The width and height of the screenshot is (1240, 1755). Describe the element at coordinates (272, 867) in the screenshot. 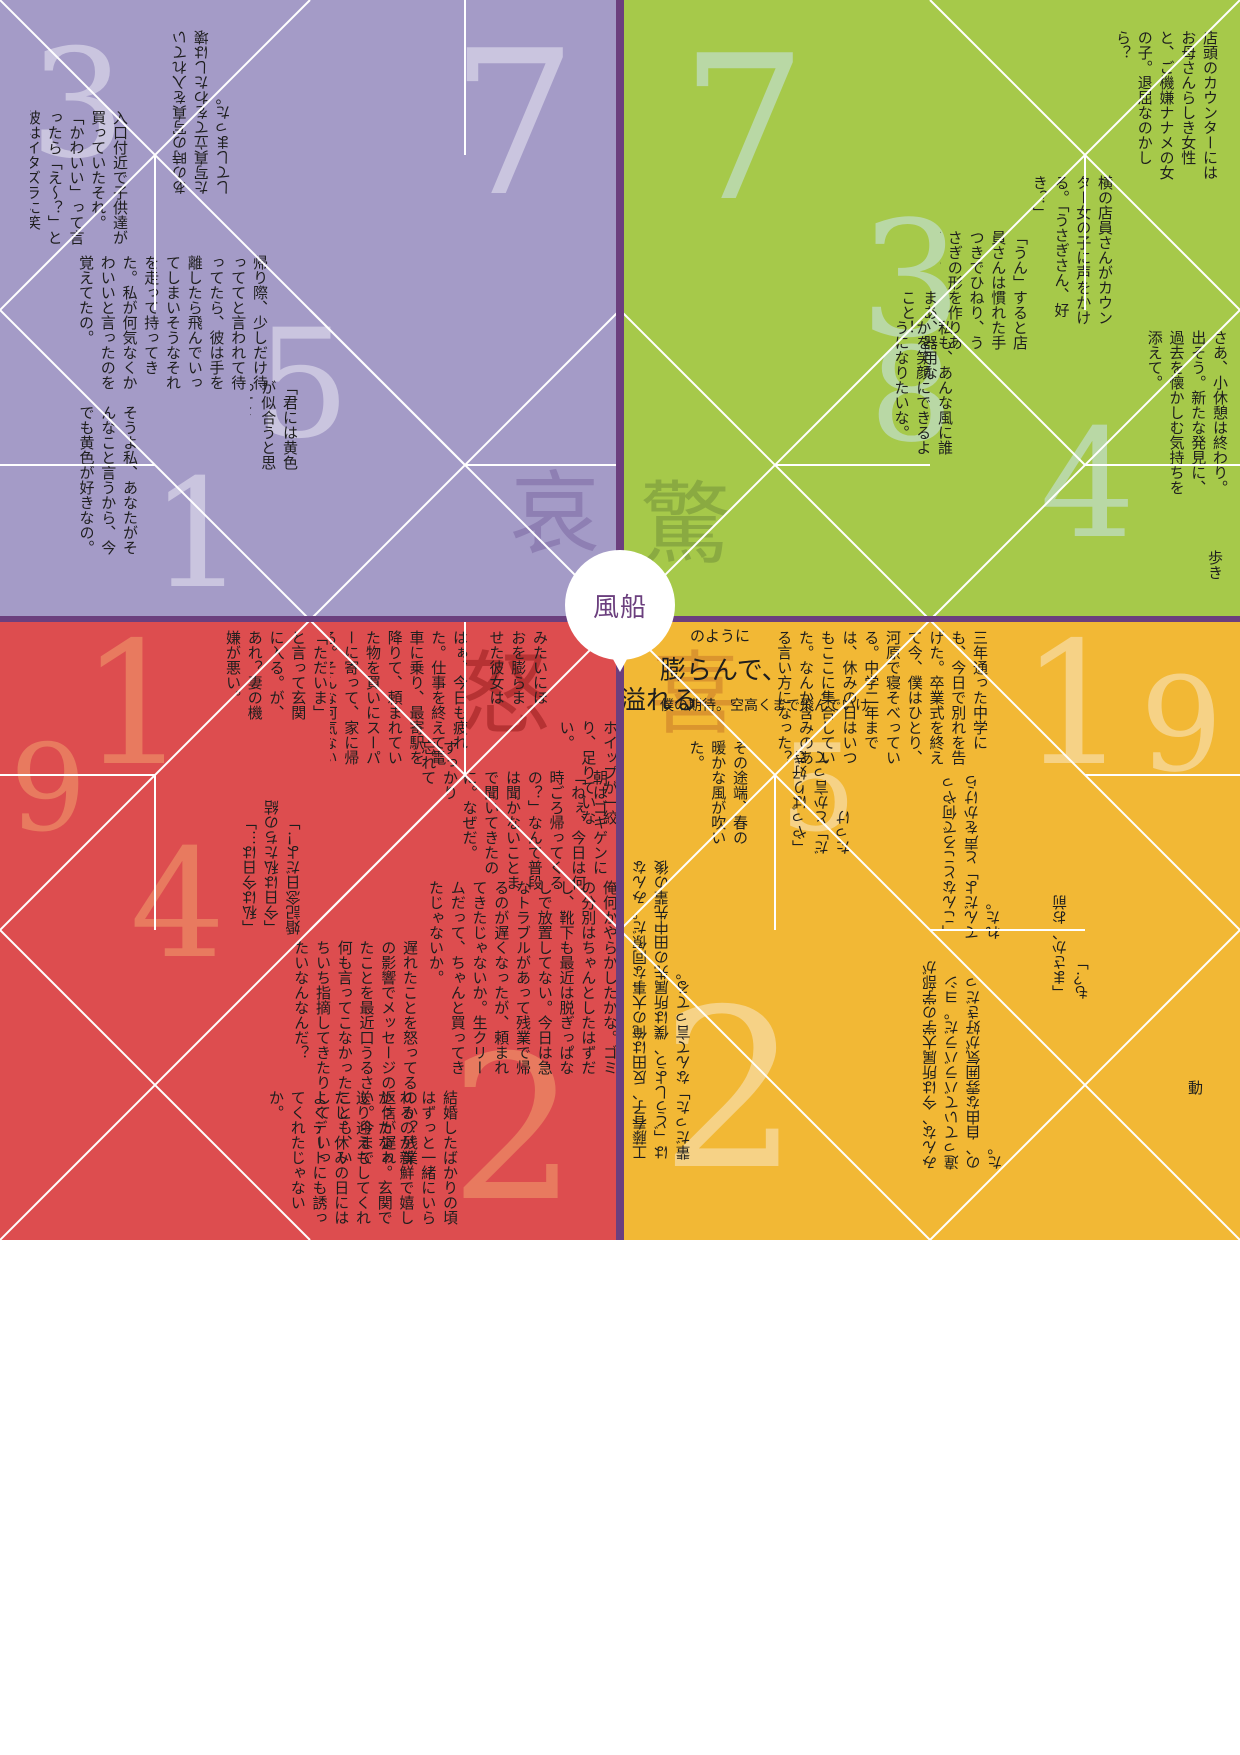

I see `story-text: 「私は今日は…」「今日は私たちの結婚記念日だよ！」` at that location.